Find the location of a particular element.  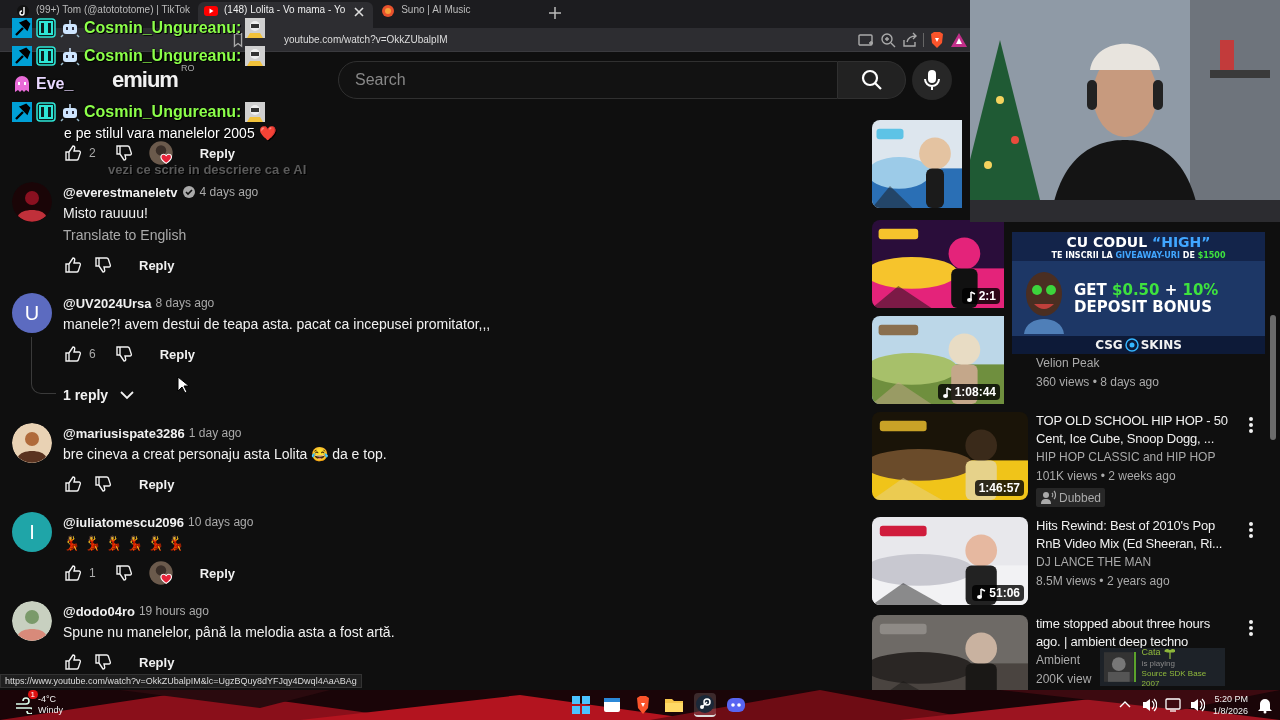

video-stats: 101K views • 2 weeks ago is located at coordinates (1106, 476).